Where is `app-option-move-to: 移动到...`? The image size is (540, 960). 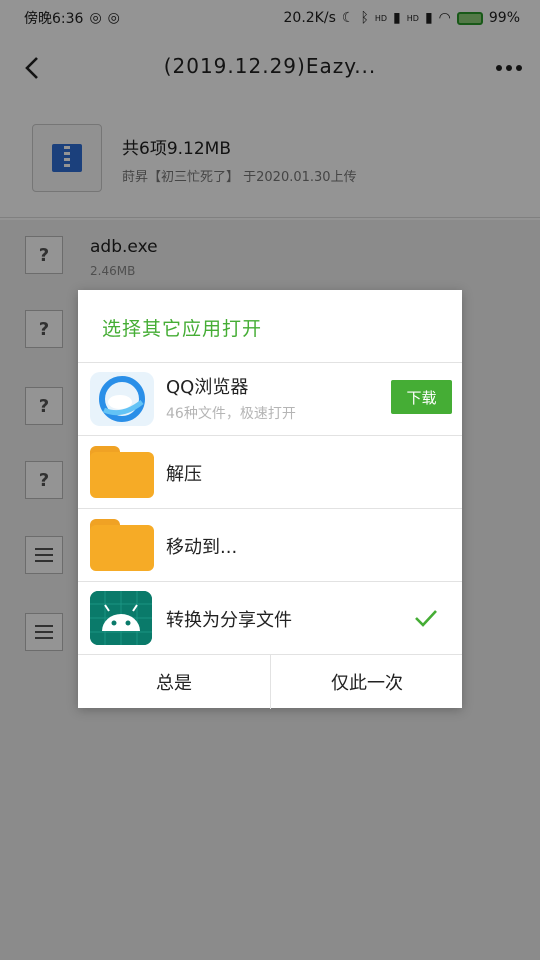 app-option-move-to: 移动到... is located at coordinates (270, 545).